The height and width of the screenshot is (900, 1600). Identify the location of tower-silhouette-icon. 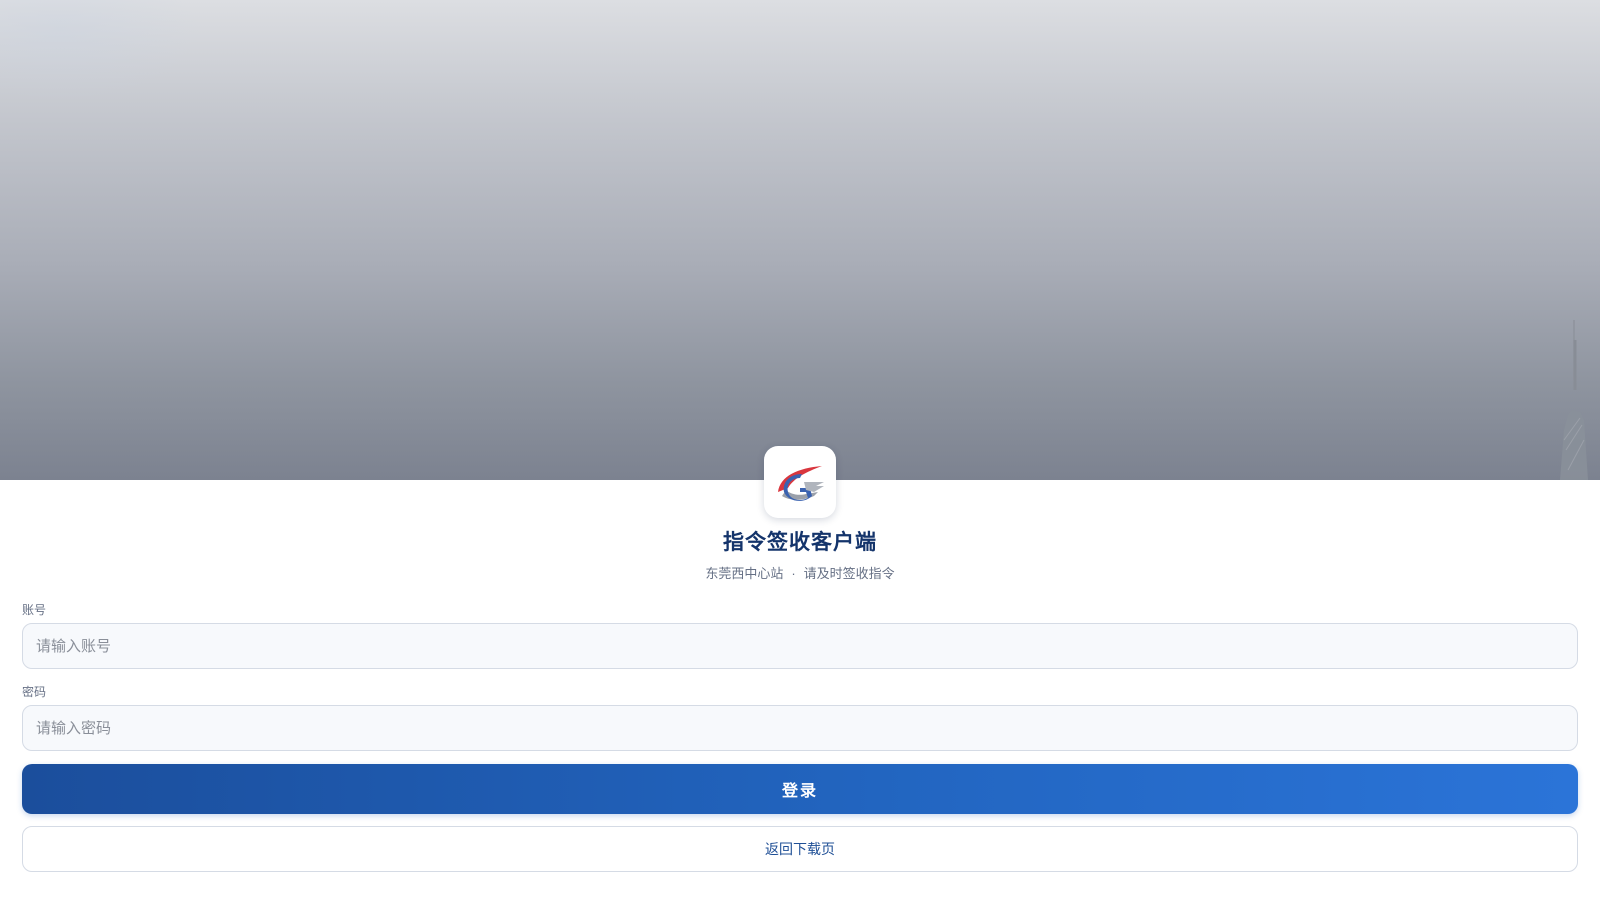
(1574, 400).